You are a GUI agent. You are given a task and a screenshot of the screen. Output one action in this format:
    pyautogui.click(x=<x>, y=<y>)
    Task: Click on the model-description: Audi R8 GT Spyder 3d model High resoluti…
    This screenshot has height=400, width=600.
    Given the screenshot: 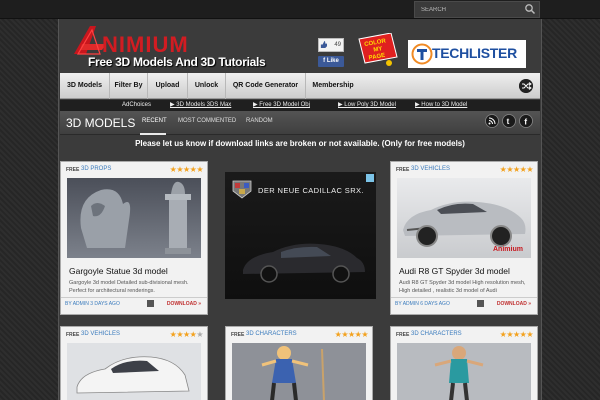 What is the action you would take?
    pyautogui.click(x=462, y=287)
    